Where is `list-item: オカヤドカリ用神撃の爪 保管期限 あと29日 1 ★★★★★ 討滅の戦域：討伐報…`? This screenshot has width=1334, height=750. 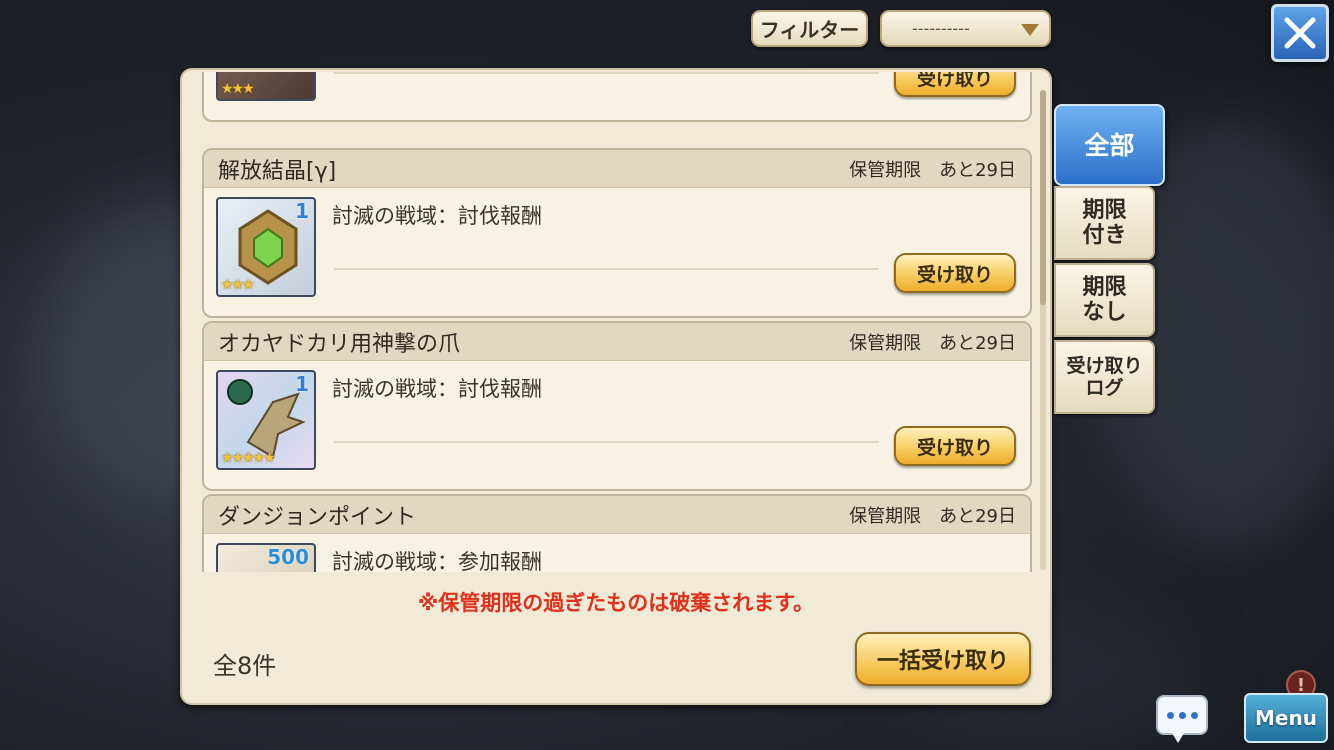
list-item: オカヤドカリ用神撃の爪 保管期限 あと29日 1 ★★★★★ 討滅の戦域：討伐報… is located at coordinates (617, 406).